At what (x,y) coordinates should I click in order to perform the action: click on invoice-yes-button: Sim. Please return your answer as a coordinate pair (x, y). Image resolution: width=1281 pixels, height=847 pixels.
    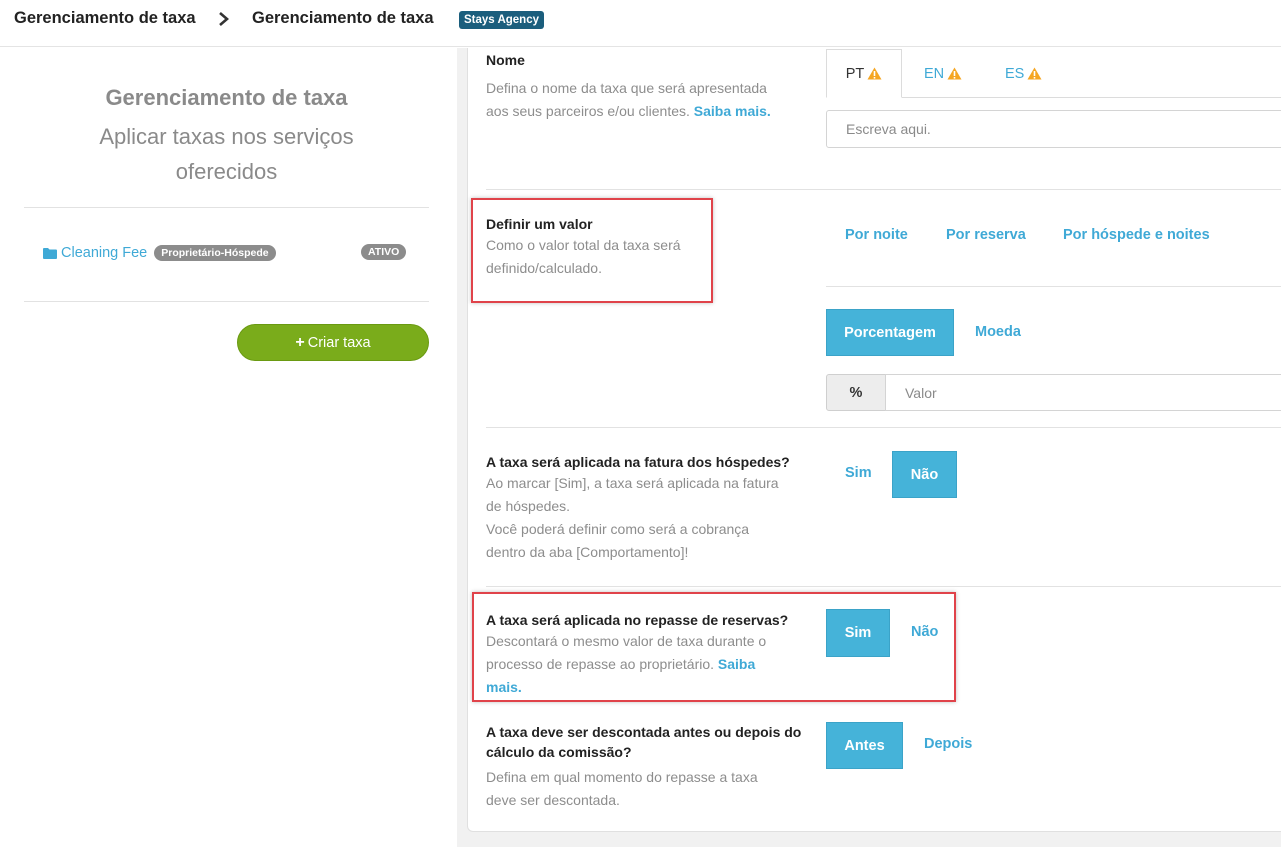
    Looking at the image, I should click on (858, 473).